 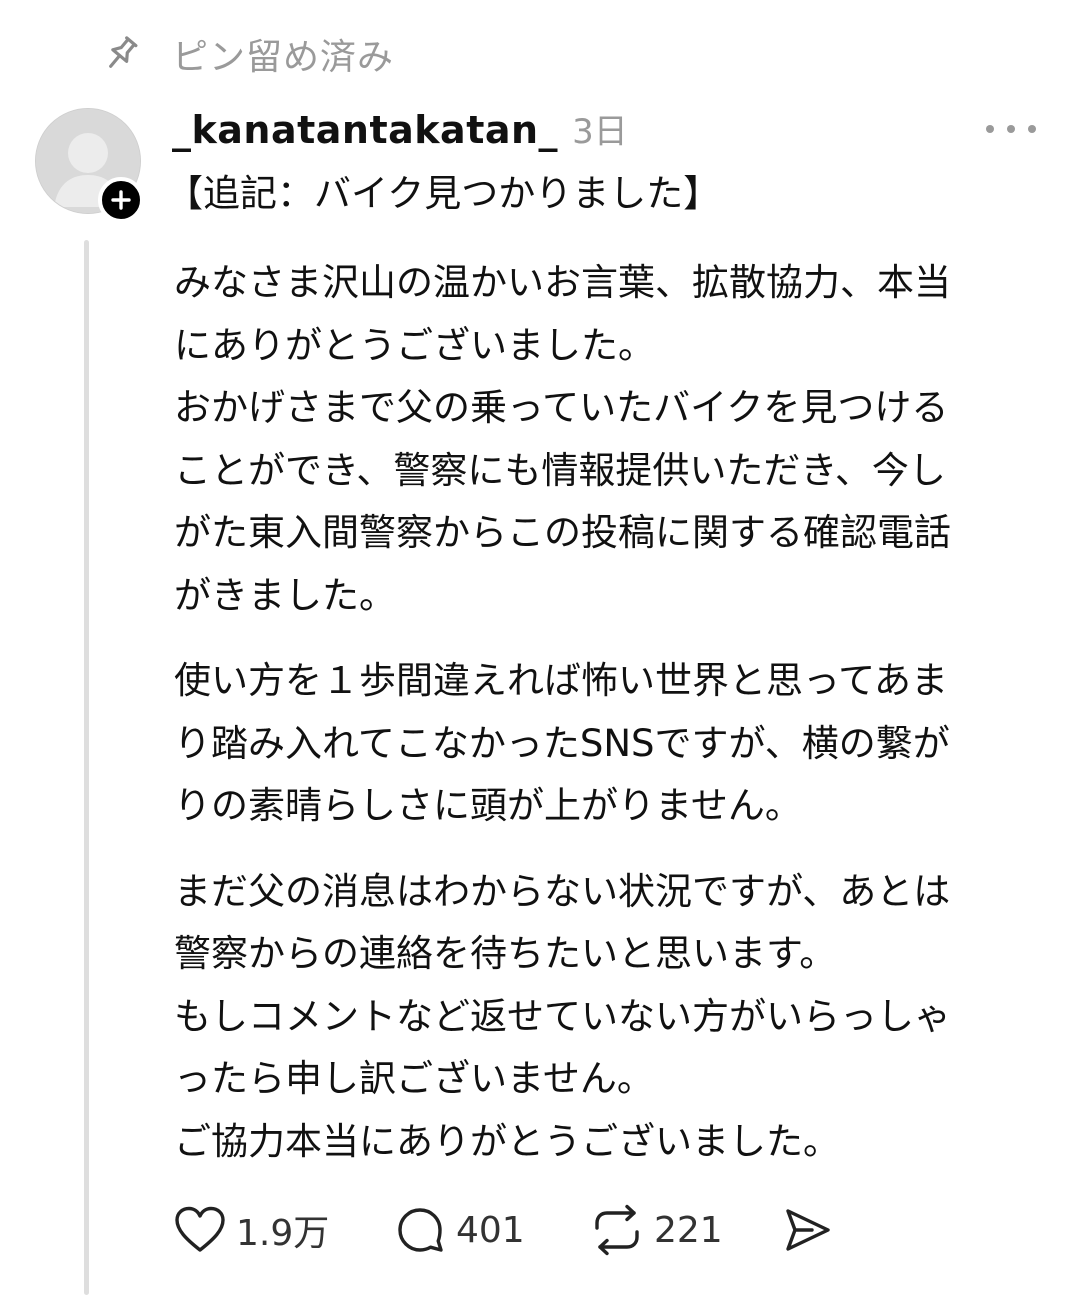 I want to click on more-horizontal-icon, so click(x=990, y=129).